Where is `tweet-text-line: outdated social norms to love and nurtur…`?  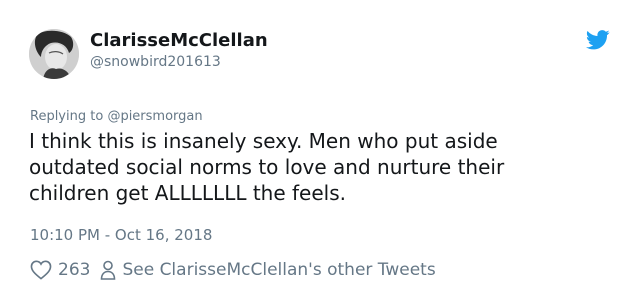 tweet-text-line: outdated social norms to love and nurtur… is located at coordinates (267, 167).